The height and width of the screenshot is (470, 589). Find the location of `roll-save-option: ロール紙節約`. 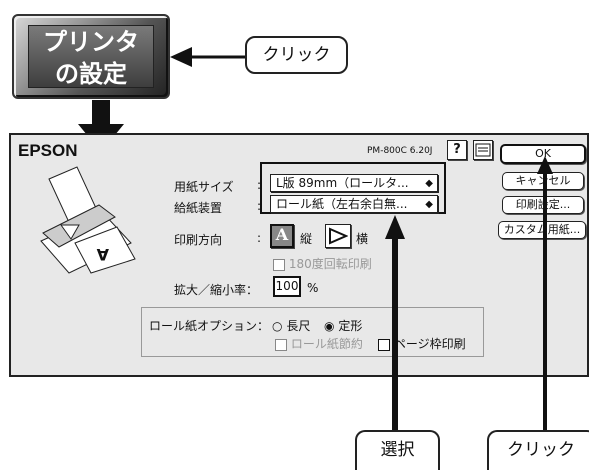

roll-save-option: ロール紙節約 is located at coordinates (319, 343).